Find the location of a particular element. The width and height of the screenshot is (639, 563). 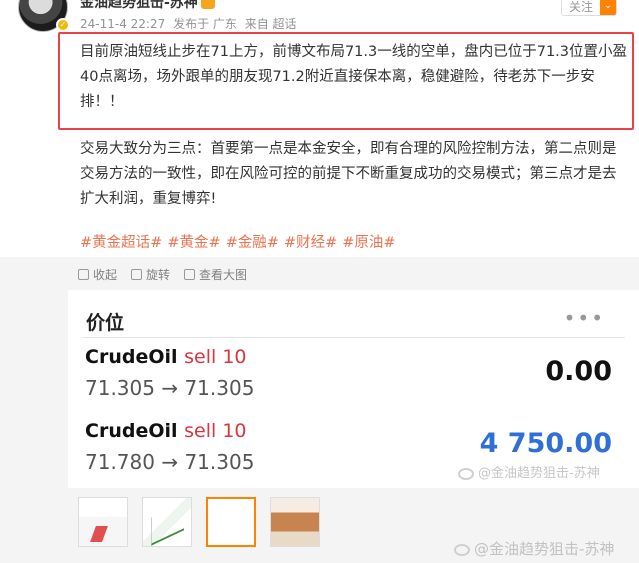

tag-link: #原油# is located at coordinates (368, 243).